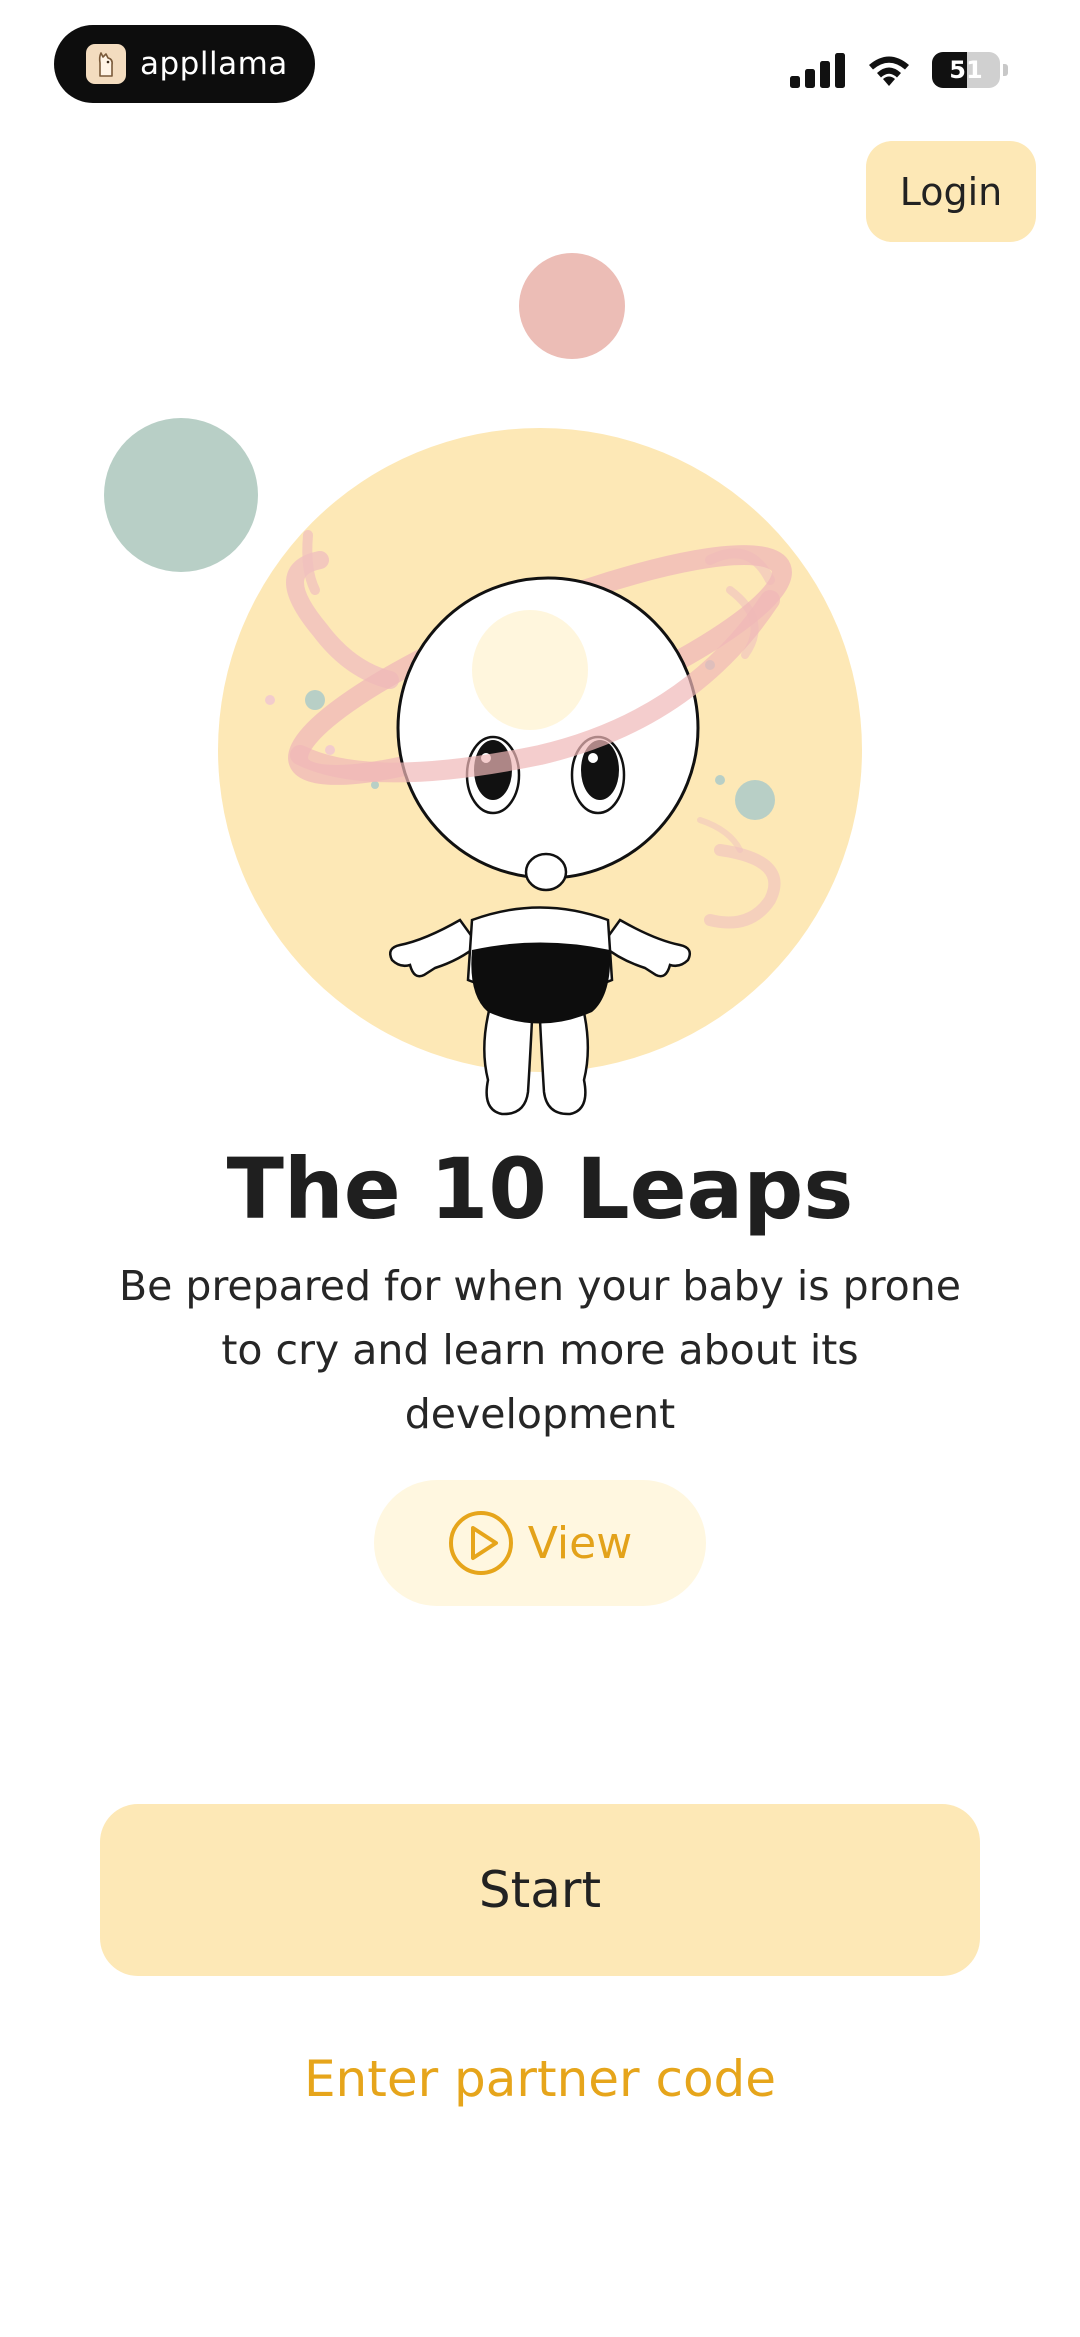 The image size is (1080, 2337). What do you see at coordinates (480, 1543) in the screenshot?
I see `play-circle-icon` at bounding box center [480, 1543].